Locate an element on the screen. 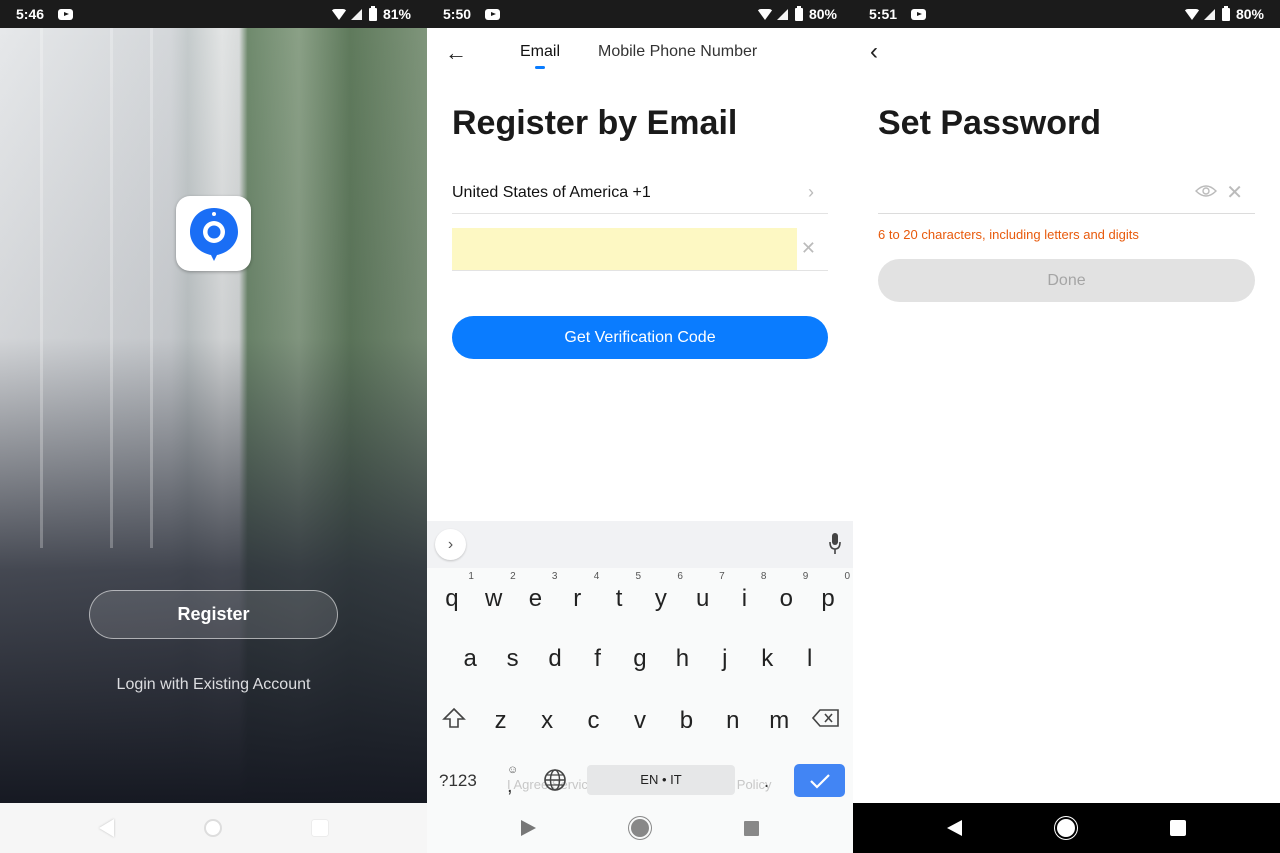 Image resolution: width=1280 pixels, height=853 pixels. page-title: Register by Email is located at coordinates (595, 123).